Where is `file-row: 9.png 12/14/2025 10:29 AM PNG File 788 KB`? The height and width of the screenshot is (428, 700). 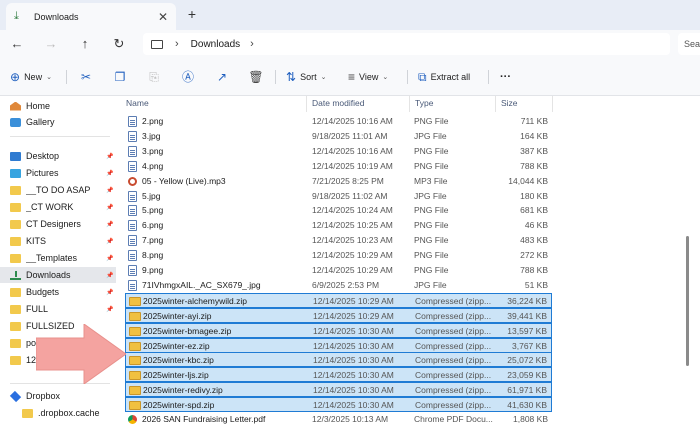 file-row: 9.png 12/14/2025 10:29 AM PNG File 788 KB is located at coordinates (338, 270).